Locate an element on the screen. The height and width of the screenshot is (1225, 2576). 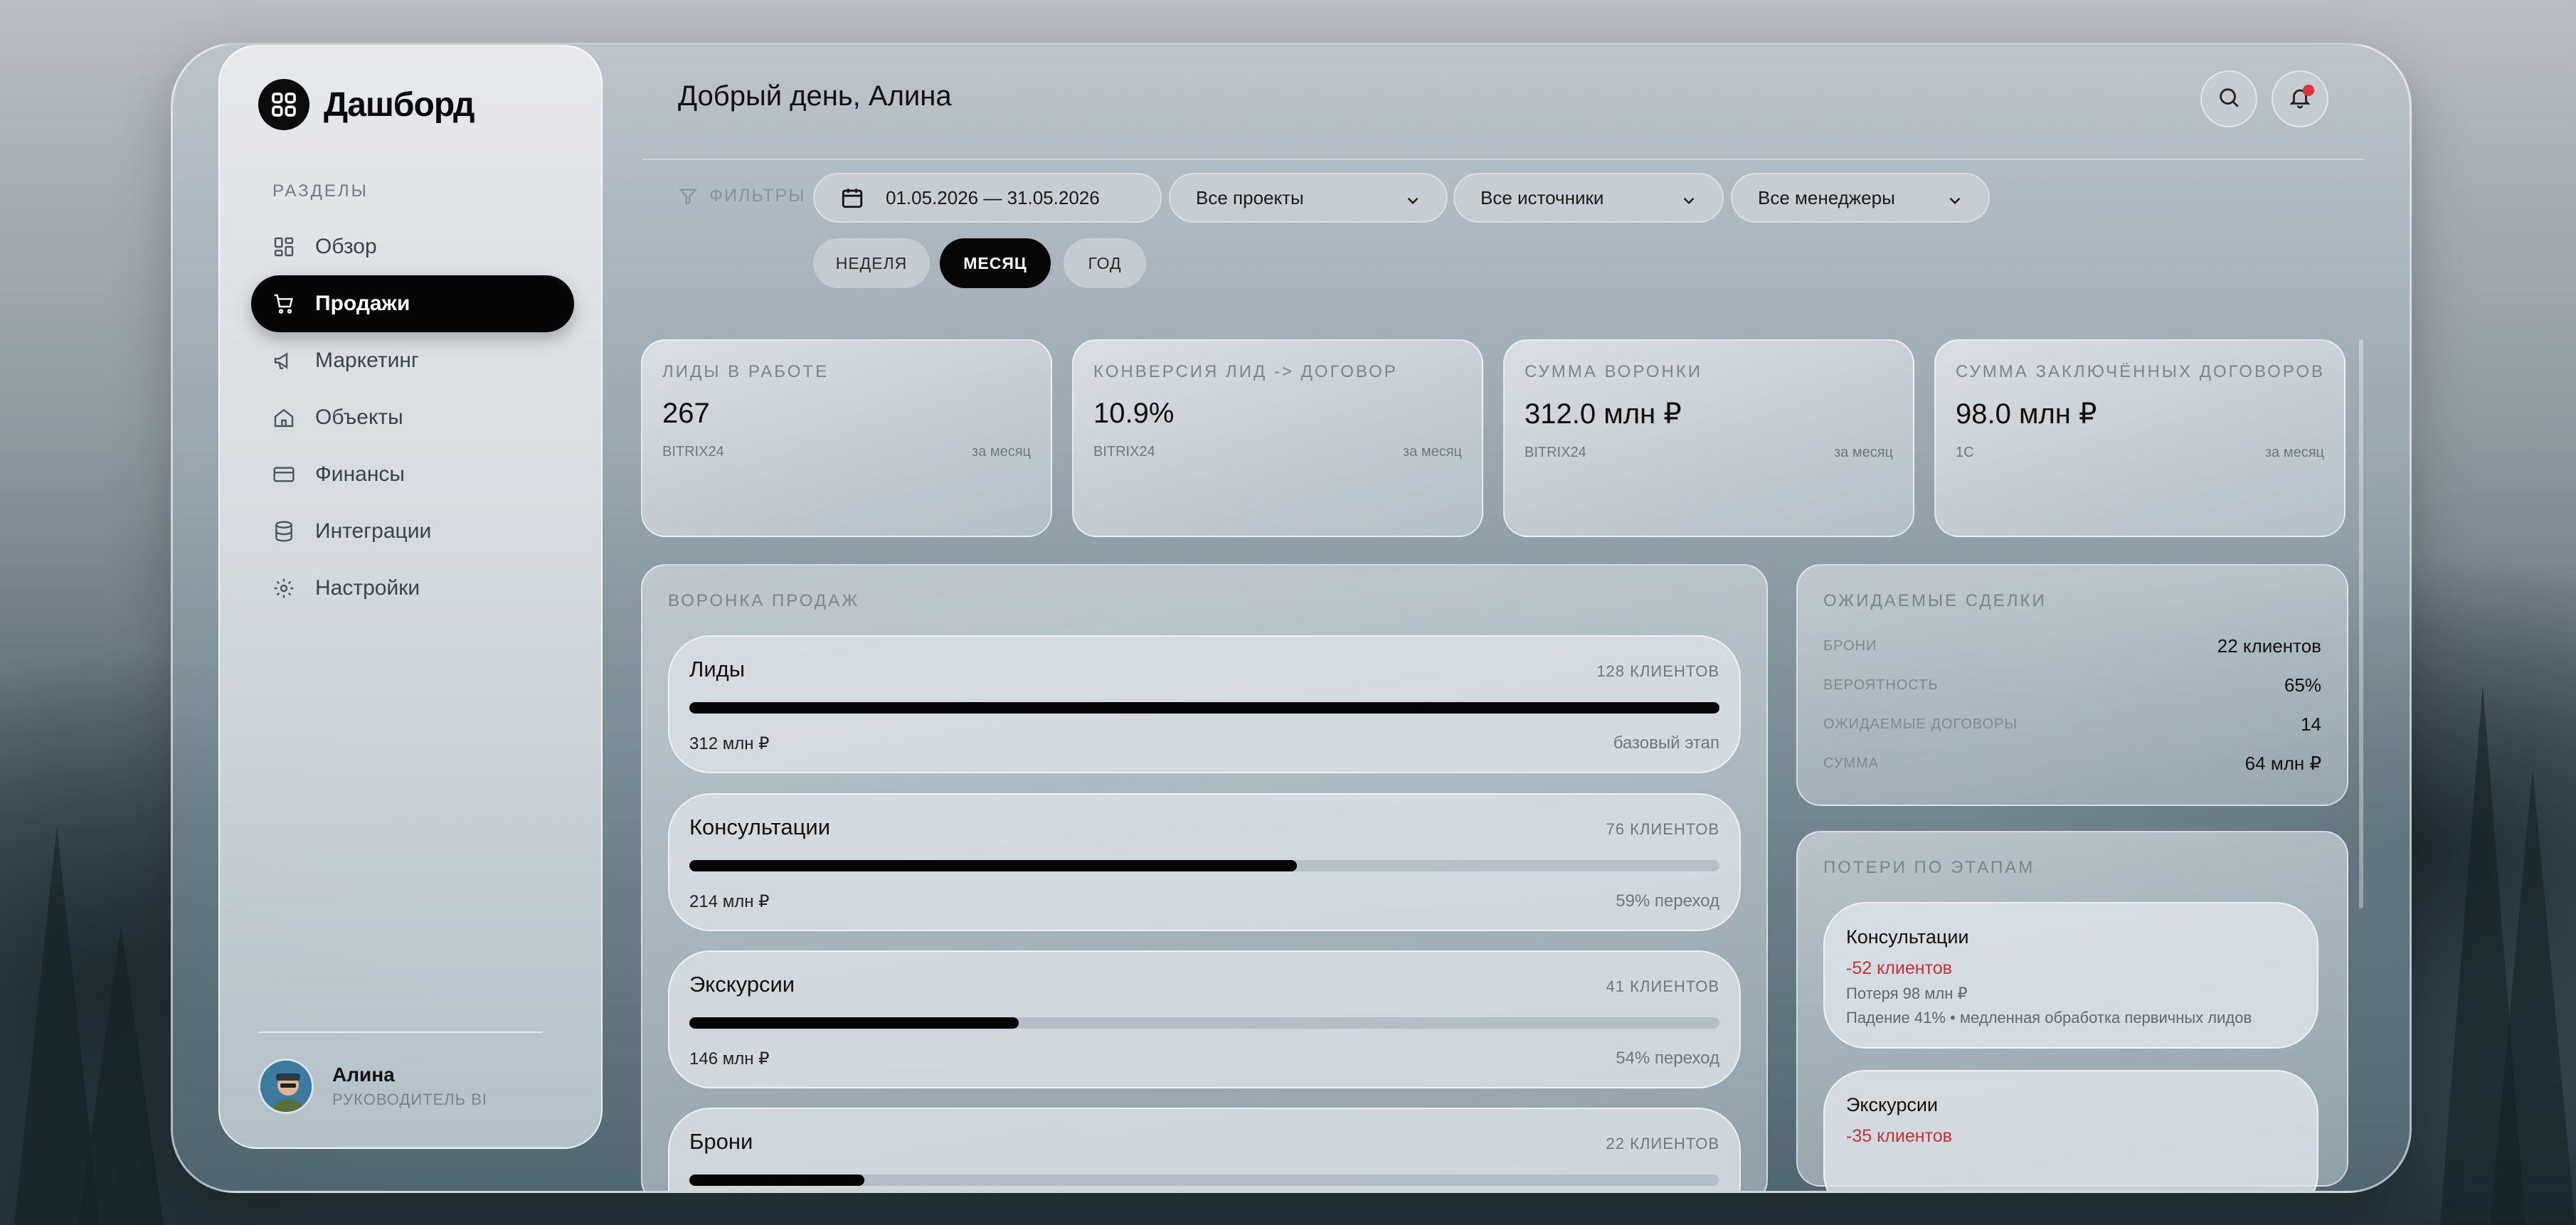
kpi-value: 98.0 млн ₽ is located at coordinates (2026, 414).